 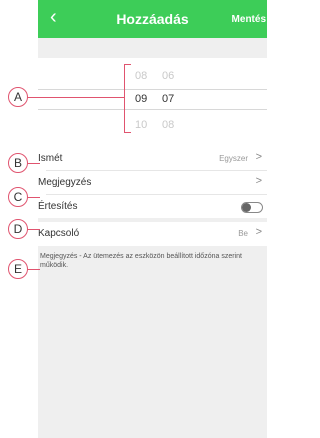 I want to click on switch-value: Be, so click(x=243, y=233).